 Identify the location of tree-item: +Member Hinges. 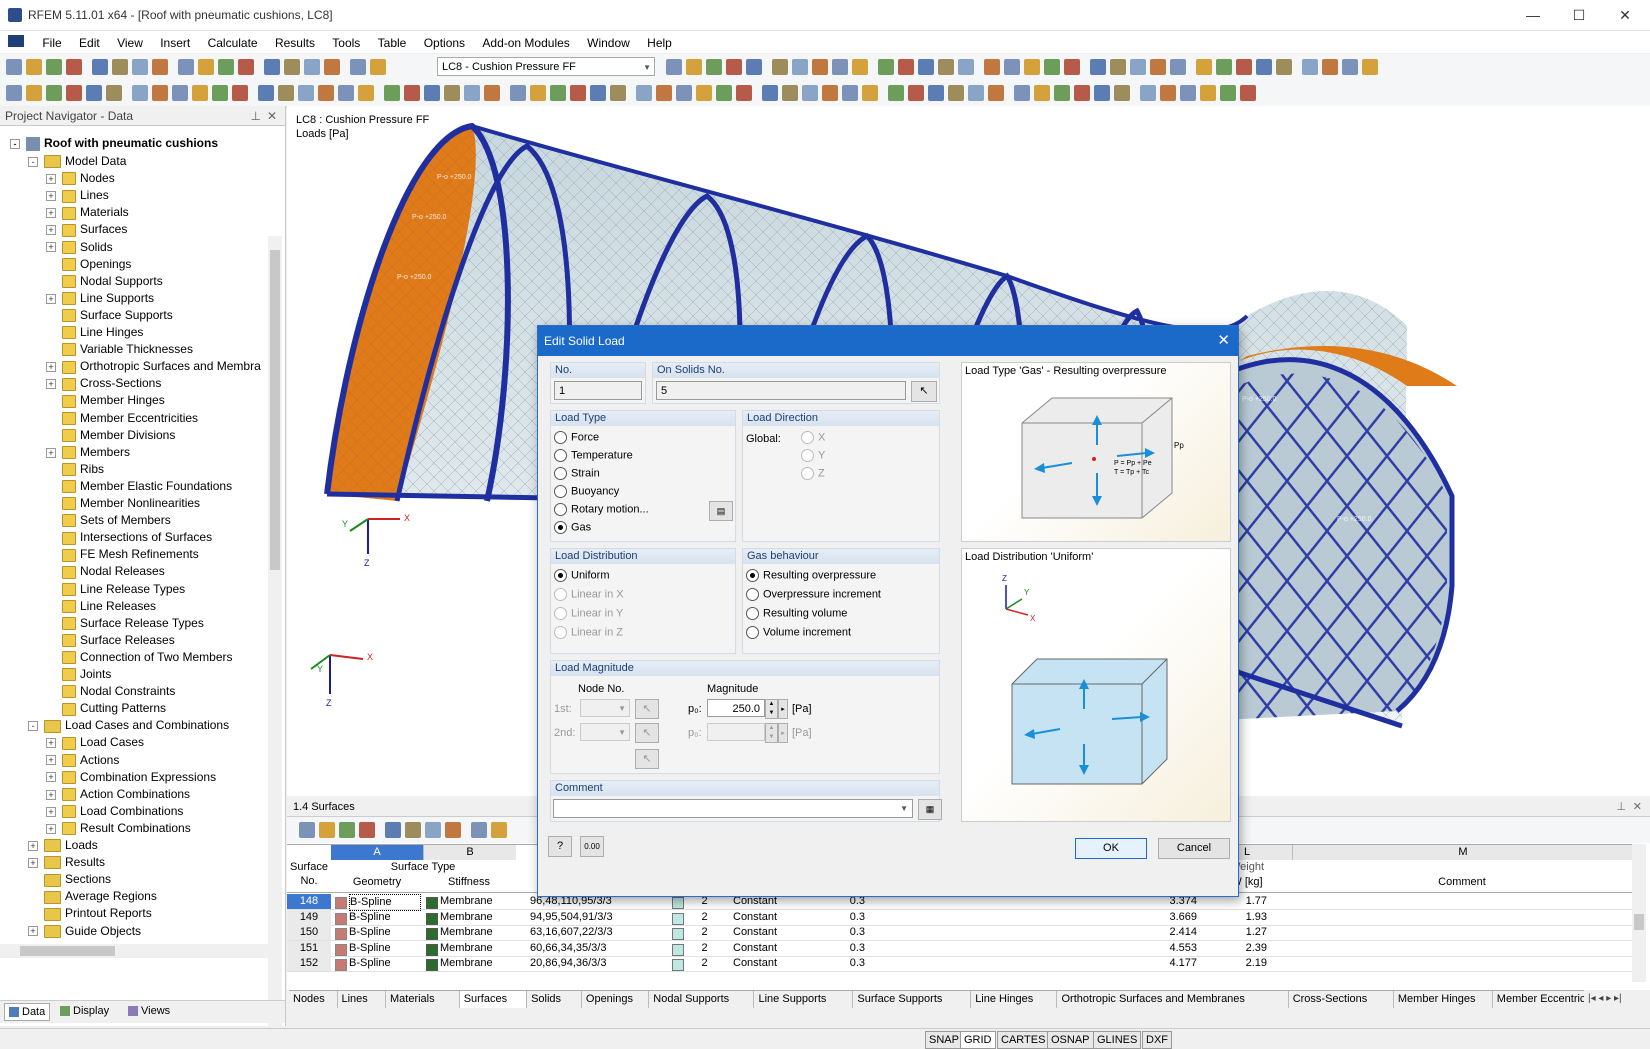
(105, 400).